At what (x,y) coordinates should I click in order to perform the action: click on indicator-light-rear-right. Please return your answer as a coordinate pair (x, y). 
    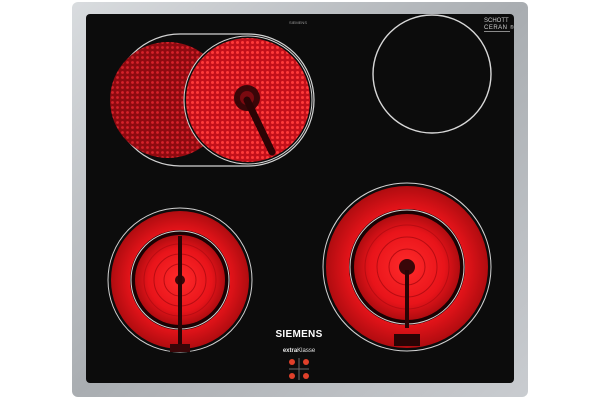
    Looking at the image, I should click on (306, 362).